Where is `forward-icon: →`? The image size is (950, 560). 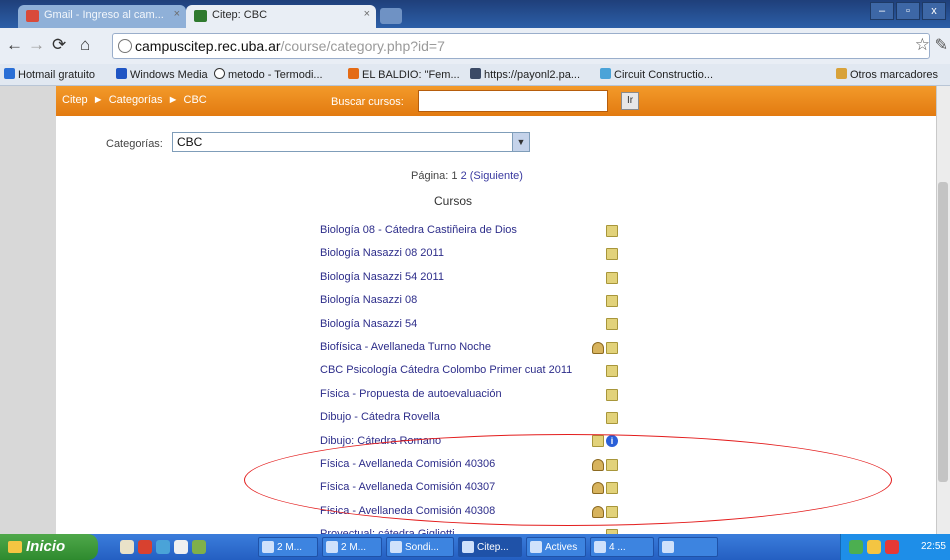 forward-icon: → is located at coordinates (36, 45).